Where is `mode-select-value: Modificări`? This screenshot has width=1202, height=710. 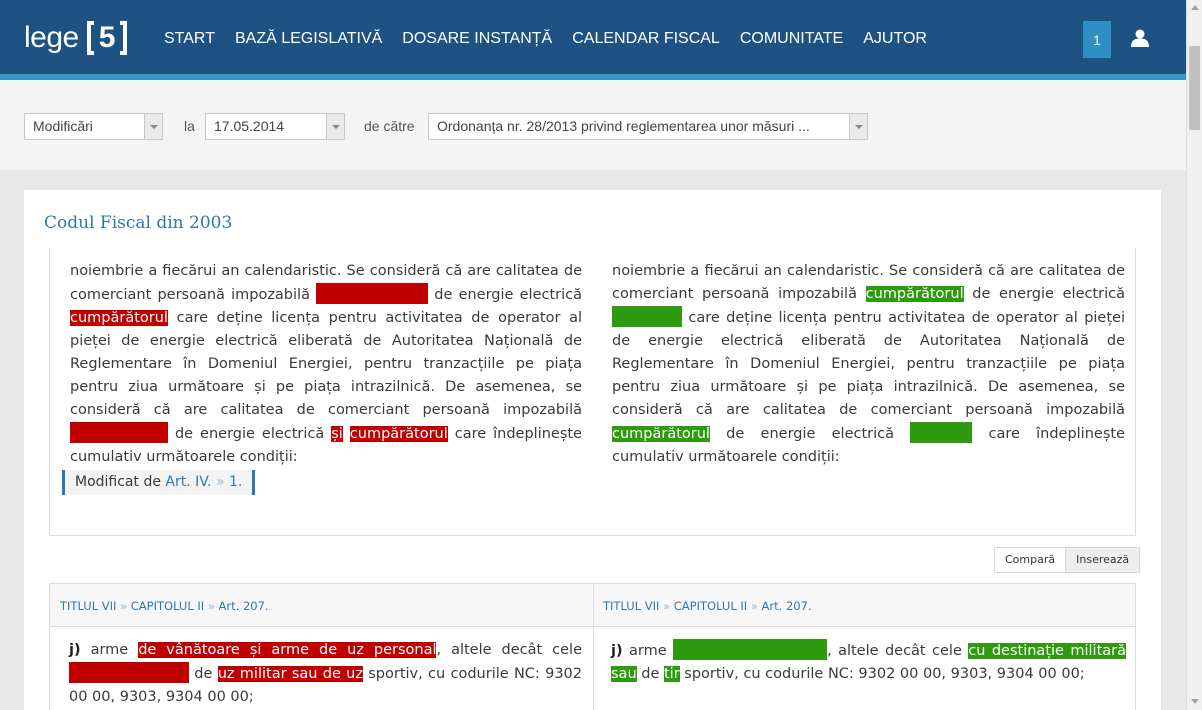 mode-select-value: Modificări is located at coordinates (63, 126).